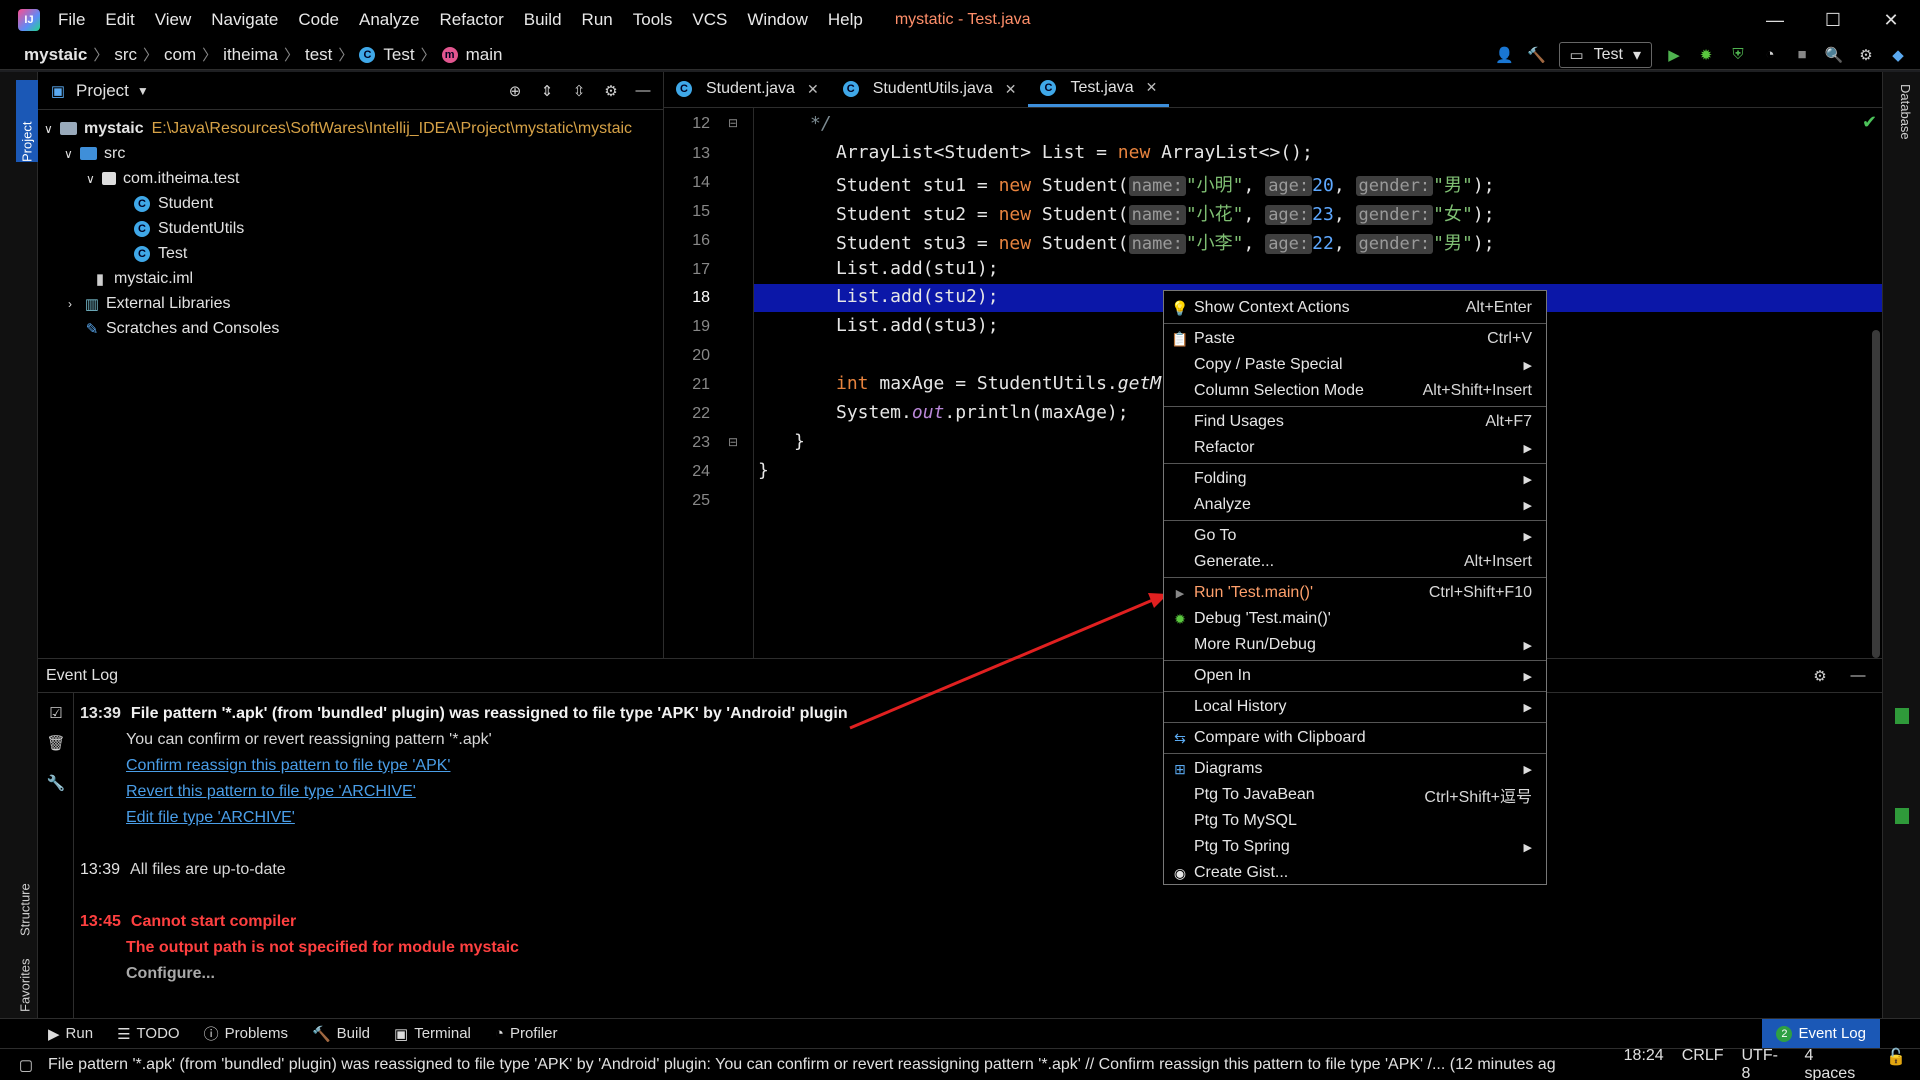 The image size is (1920, 1080). Describe the element at coordinates (1644, 1063) in the screenshot. I see `caret-position: 18:24` at that location.